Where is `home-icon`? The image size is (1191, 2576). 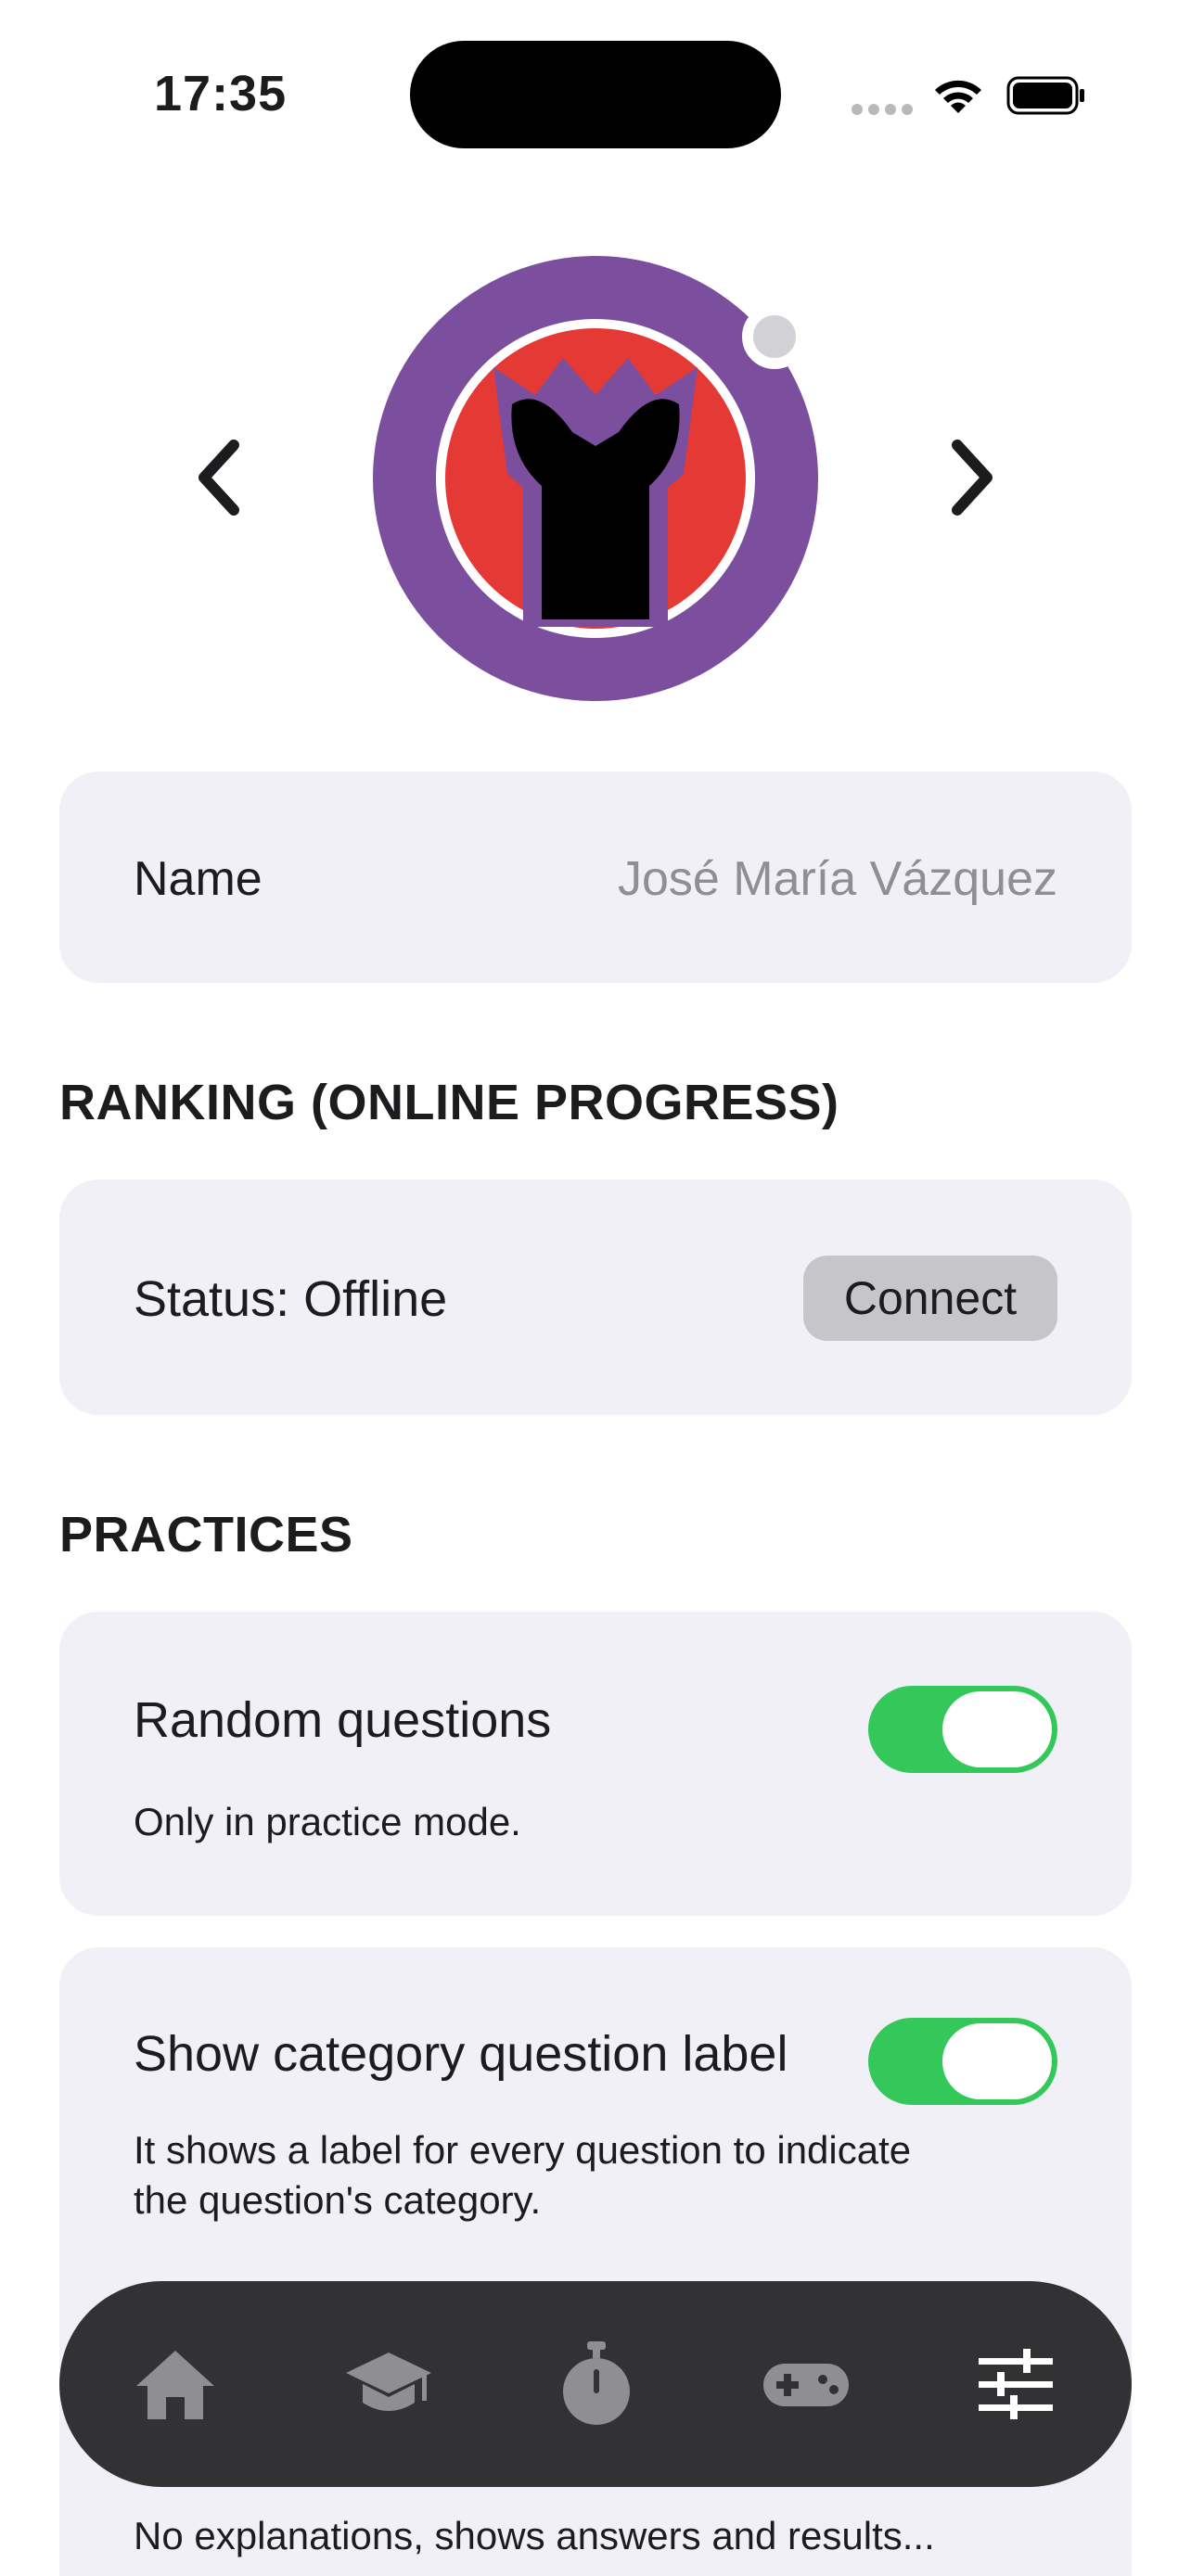
home-icon is located at coordinates (175, 2385).